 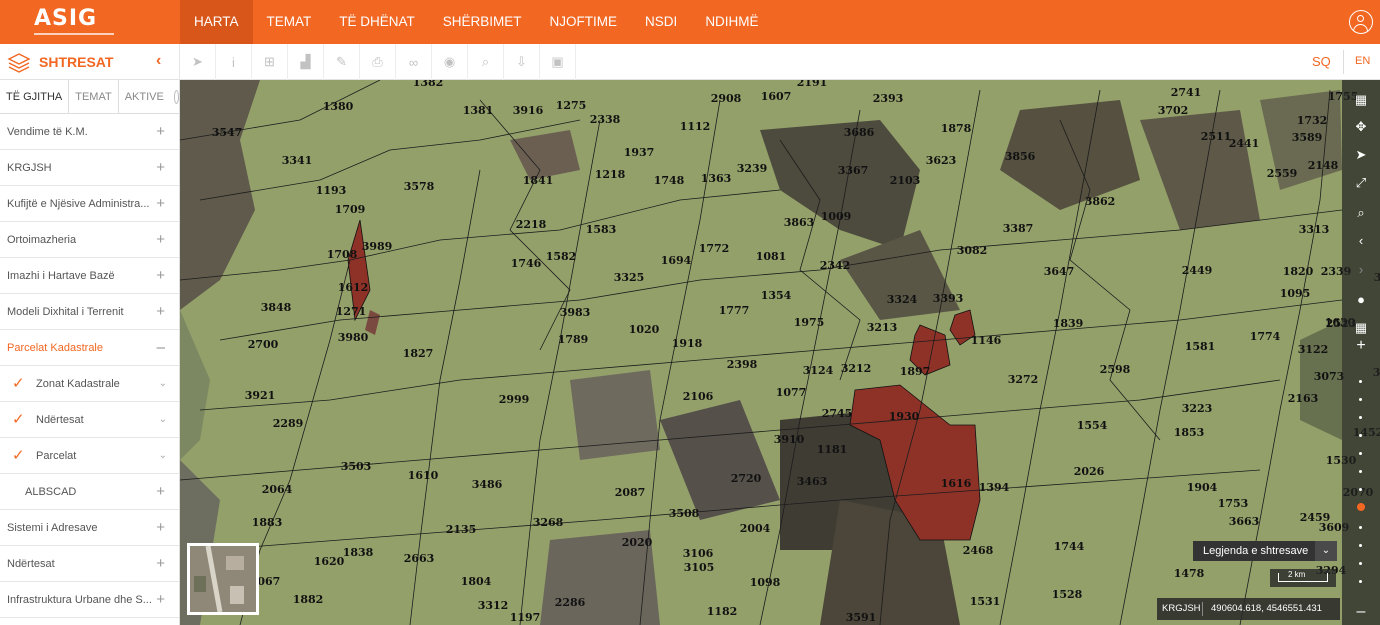 I want to click on parcel-label: 1918, so click(x=687, y=343).